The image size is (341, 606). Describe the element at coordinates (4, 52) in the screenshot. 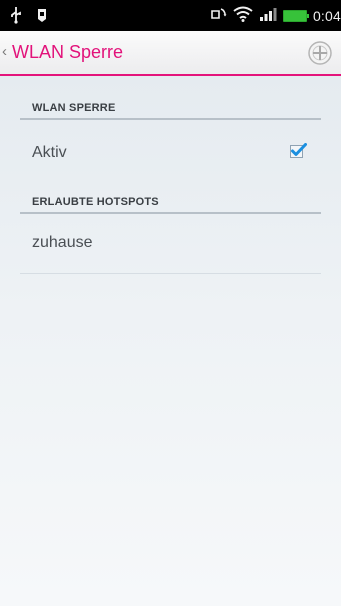

I see `back-chevron-icon: ‹` at that location.